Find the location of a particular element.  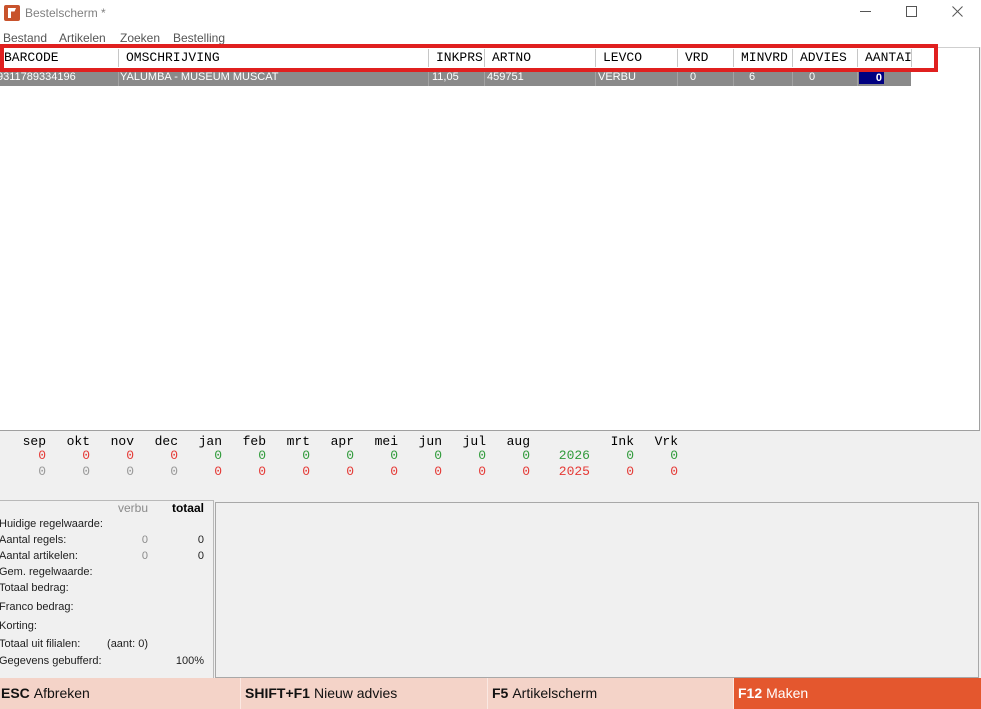

title-bar: Bestelscherm * is located at coordinates (490, 15).